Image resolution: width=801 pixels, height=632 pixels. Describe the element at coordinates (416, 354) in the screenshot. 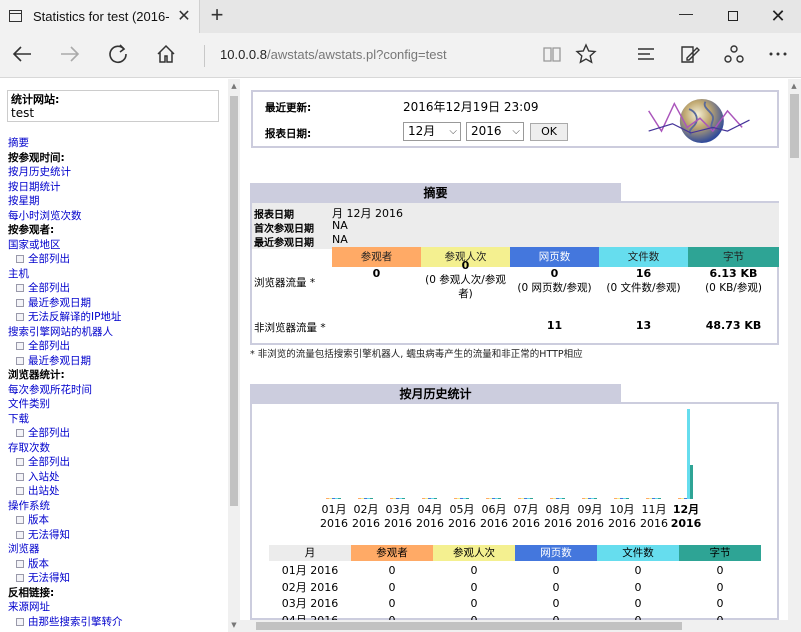

I see `summary-footnote: * 非浏览的流量包括搜索引擎机器人, 蠕虫病毒产生的流量和非正常的HTTP相应` at that location.